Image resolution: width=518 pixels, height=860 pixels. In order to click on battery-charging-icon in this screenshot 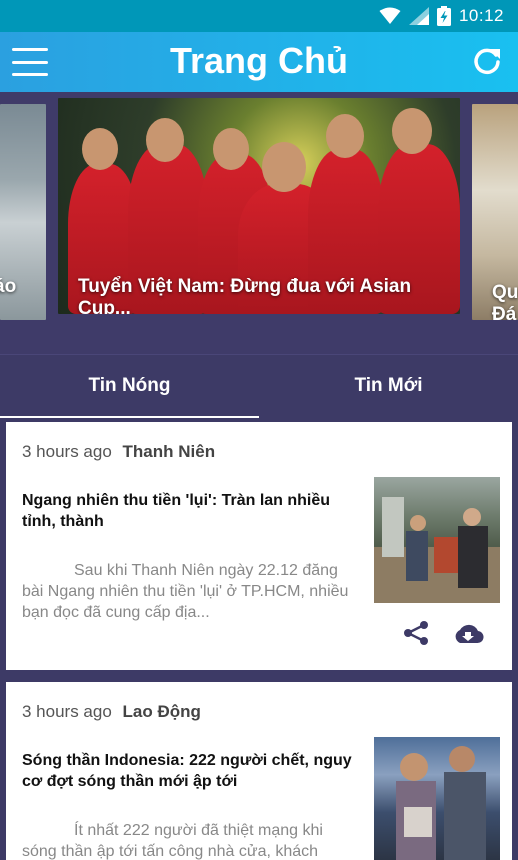, I will do `click(443, 16)`.